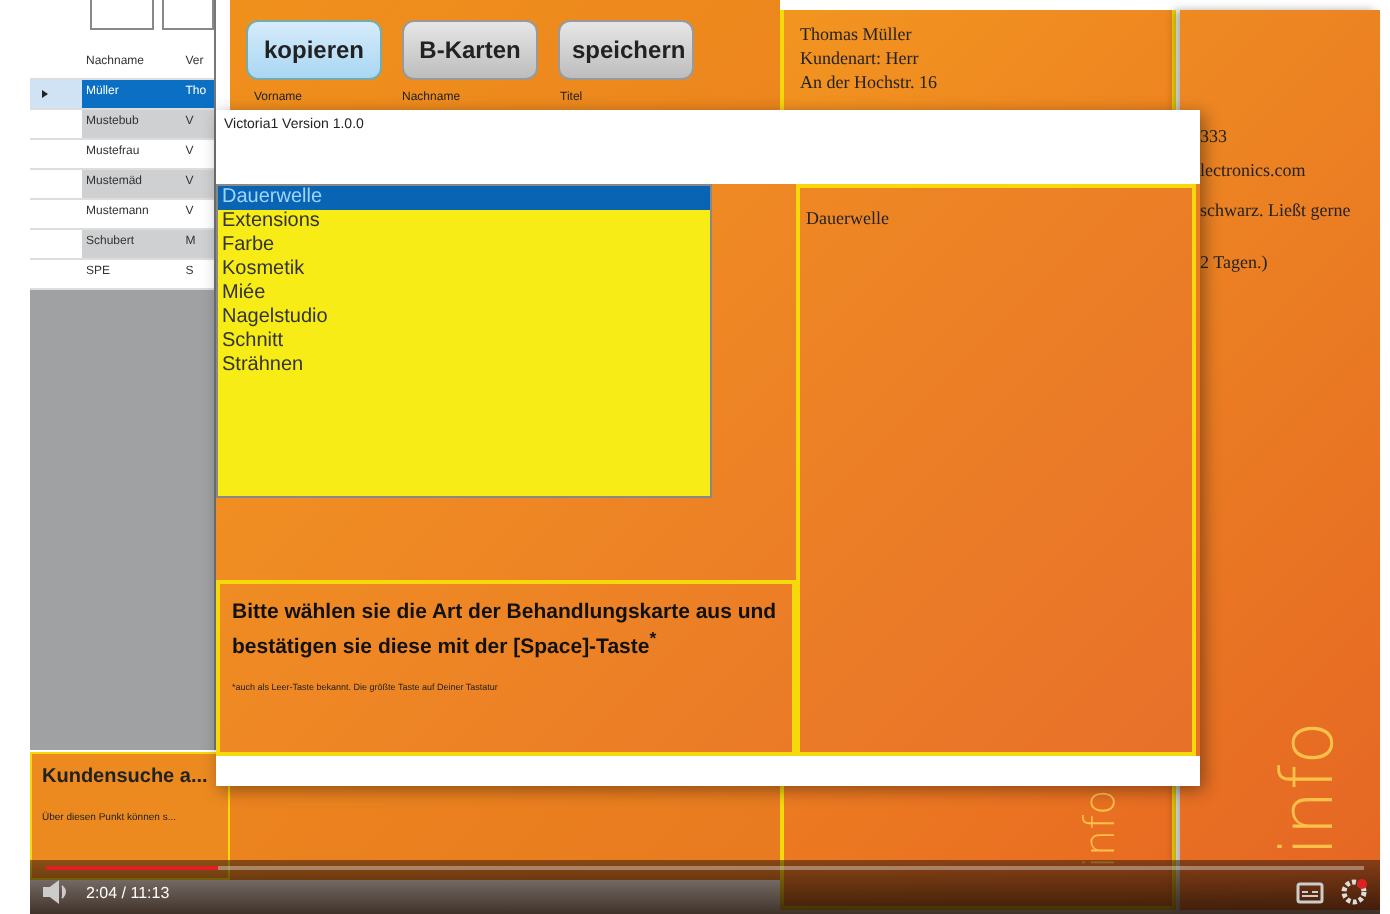  I want to click on detail-text: lectronics.com, so click(1254, 172).